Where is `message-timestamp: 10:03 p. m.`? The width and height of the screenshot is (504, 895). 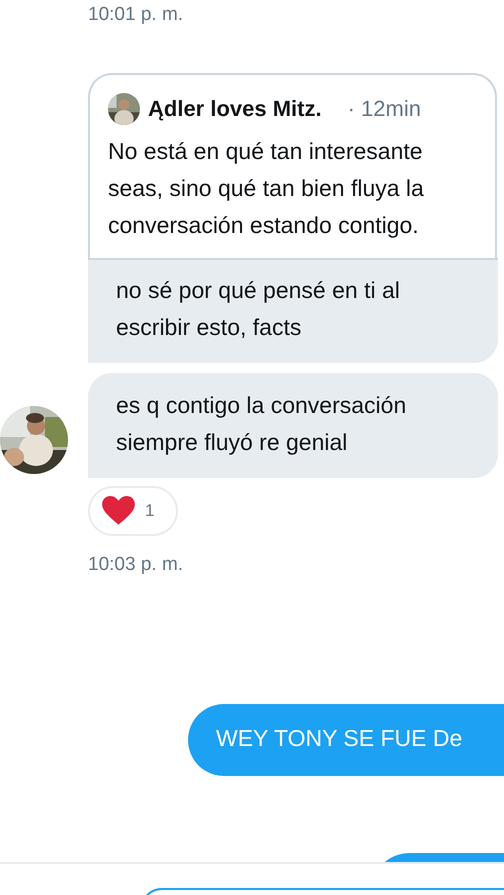
message-timestamp: 10:03 p. m. is located at coordinates (136, 565).